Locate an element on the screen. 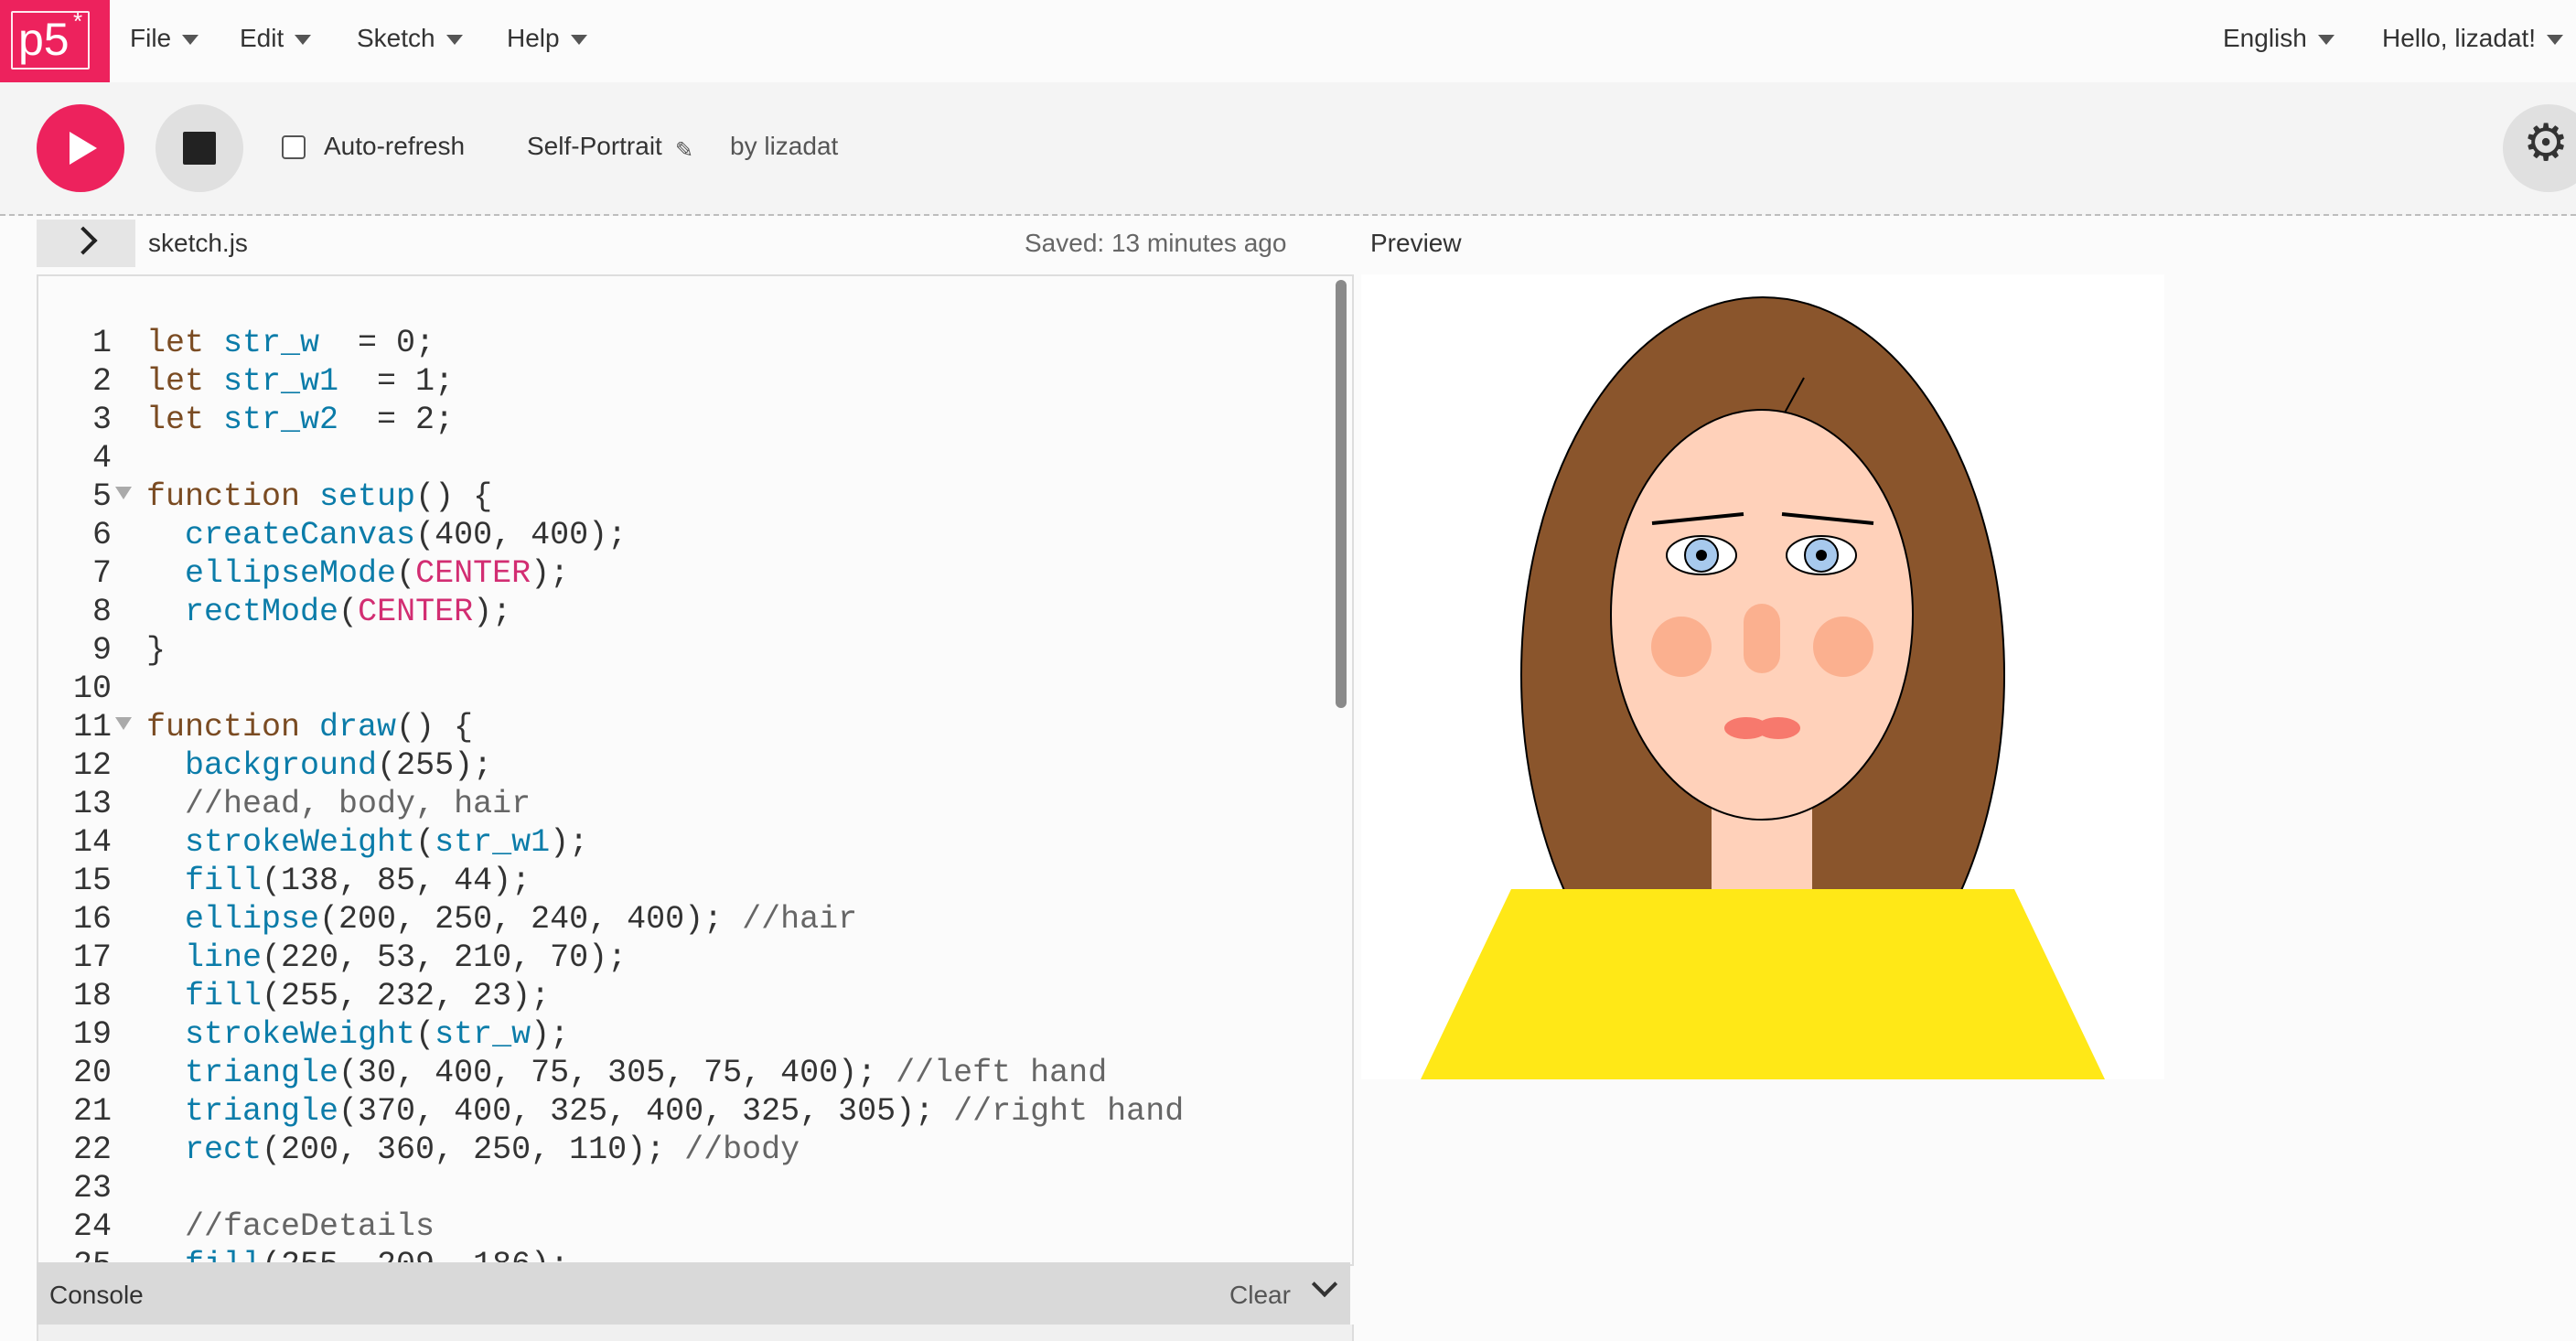 The image size is (2576, 1341). code-token: //right hand is located at coordinates (1069, 1111).